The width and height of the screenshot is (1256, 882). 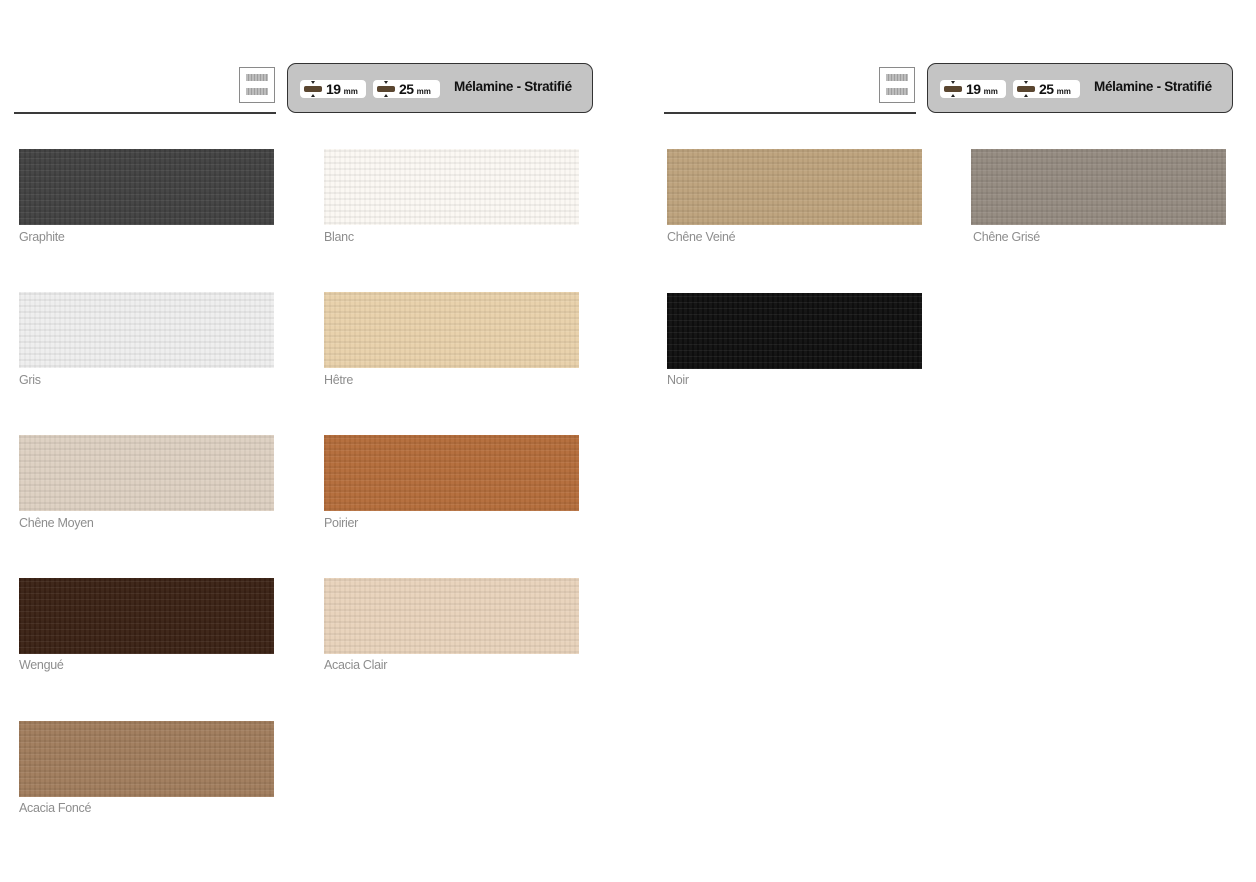 What do you see at coordinates (1098, 187) in the screenshot?
I see `swatch-chene-grise` at bounding box center [1098, 187].